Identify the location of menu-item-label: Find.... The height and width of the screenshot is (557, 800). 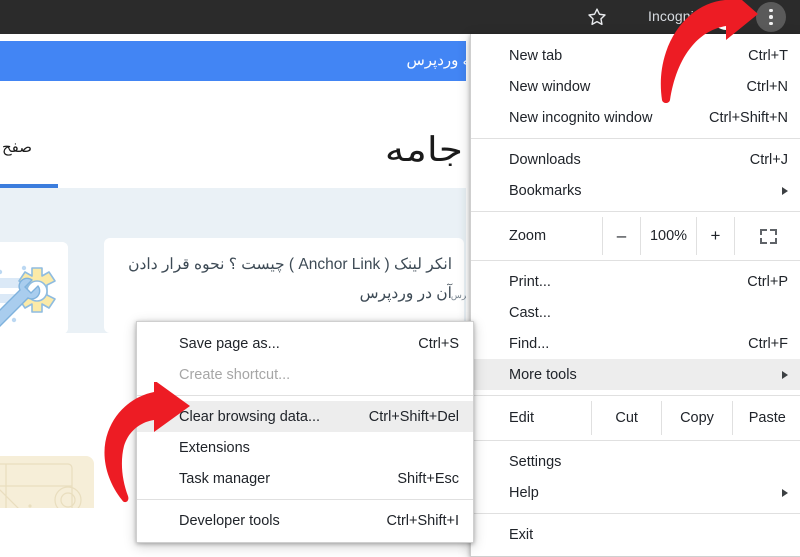
(529, 343).